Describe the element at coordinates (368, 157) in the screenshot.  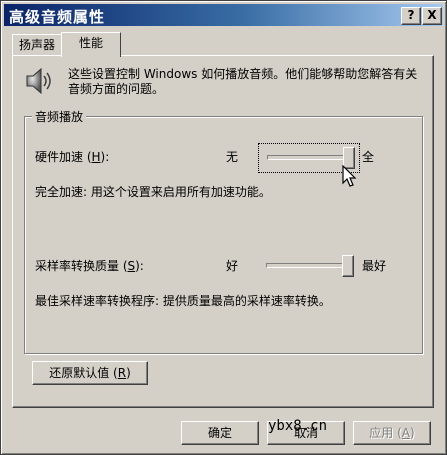
I see `hardware-accel-max-label: 全` at that location.